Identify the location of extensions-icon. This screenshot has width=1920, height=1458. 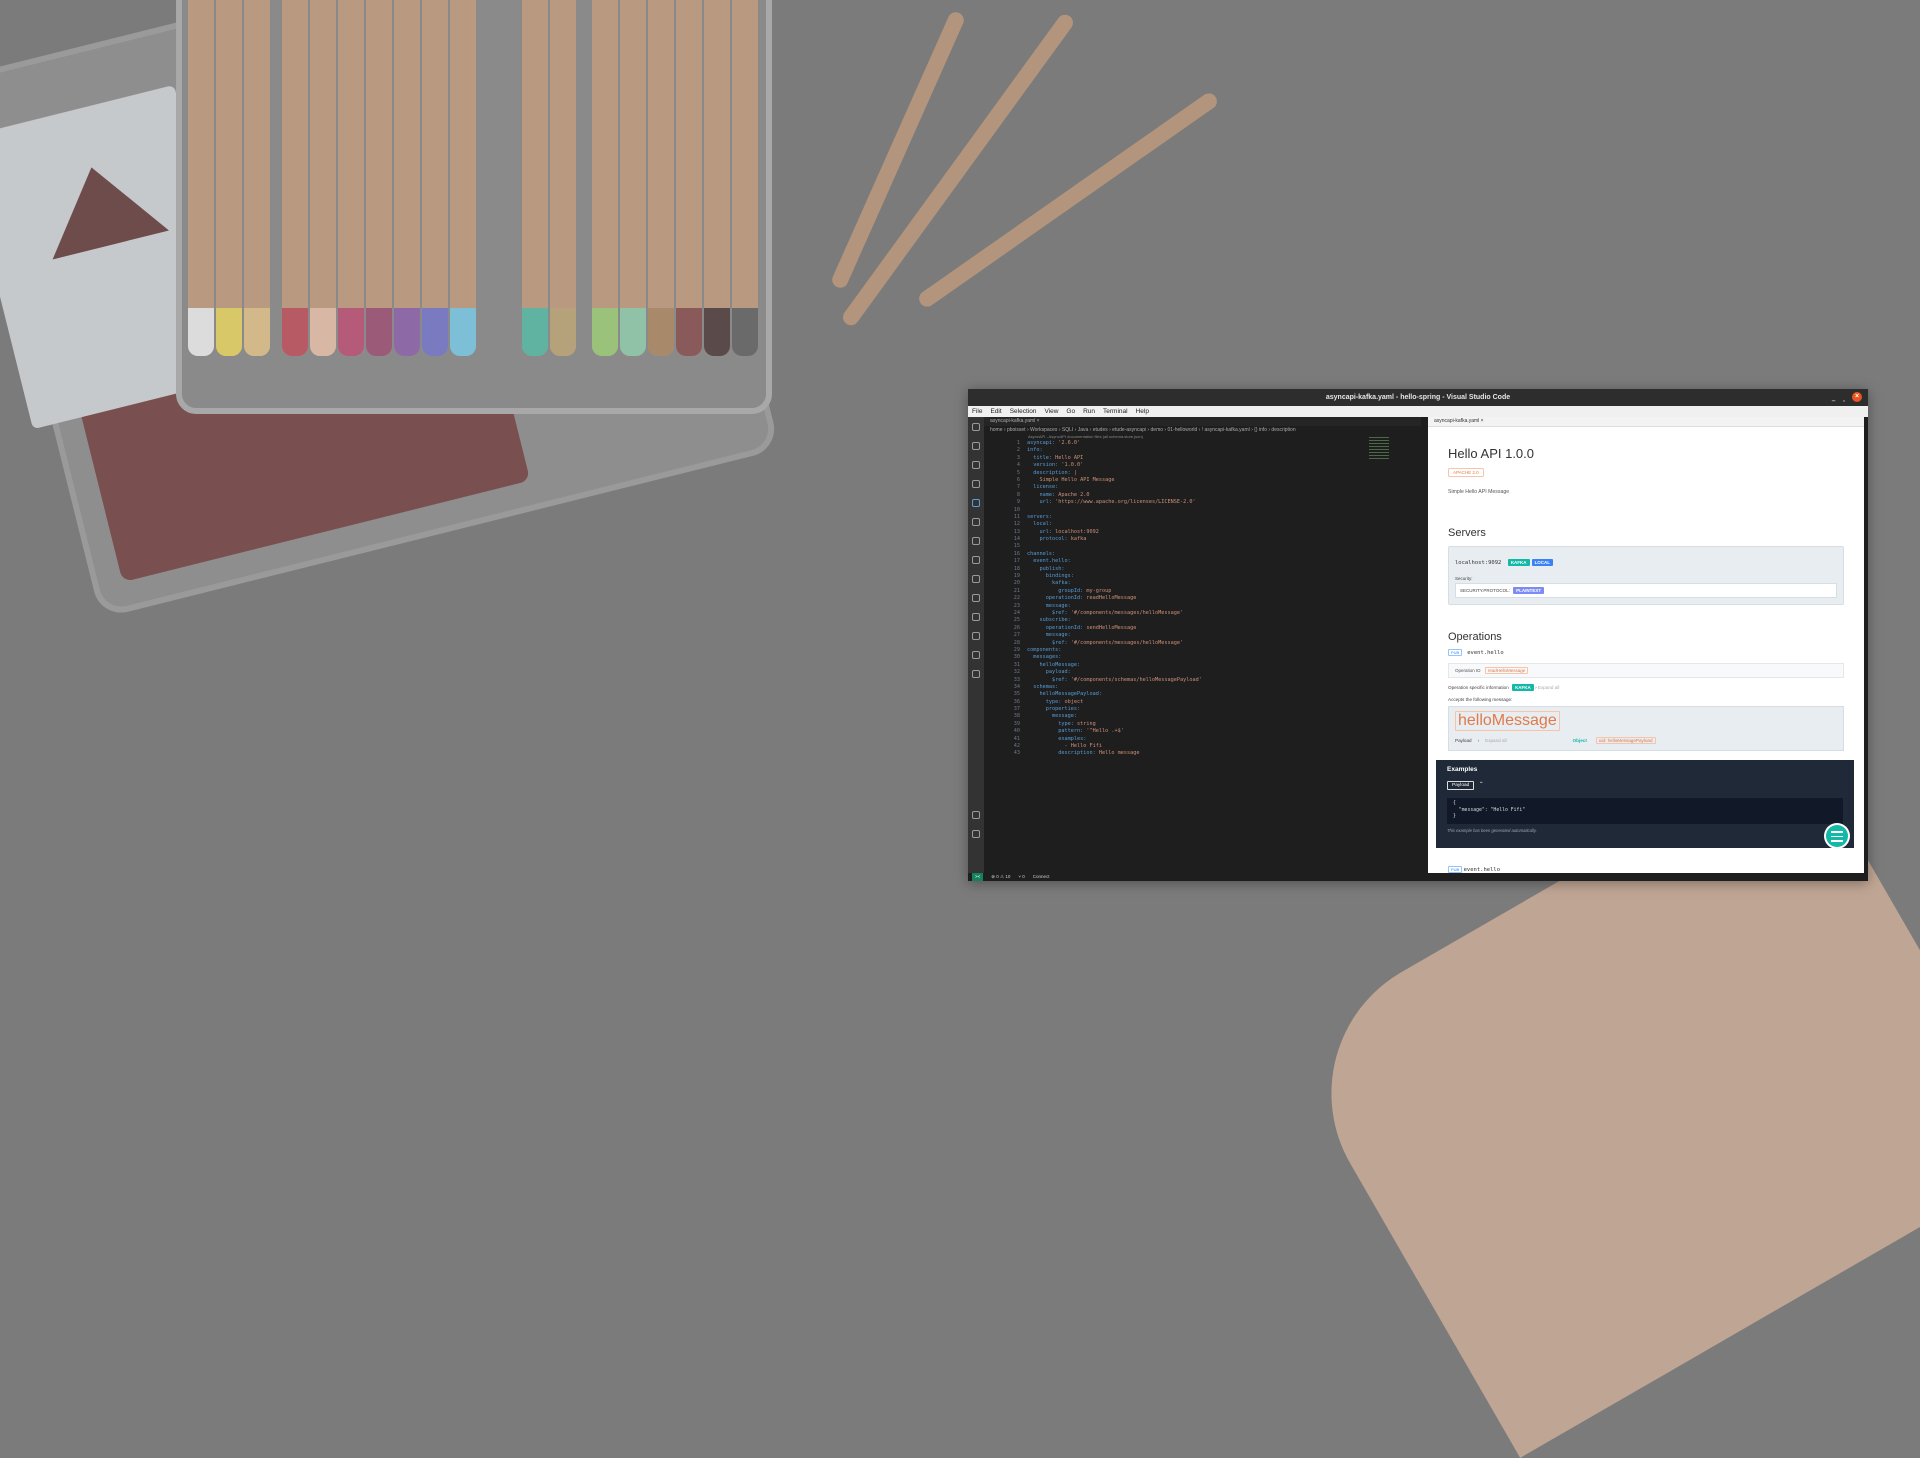
(976, 503).